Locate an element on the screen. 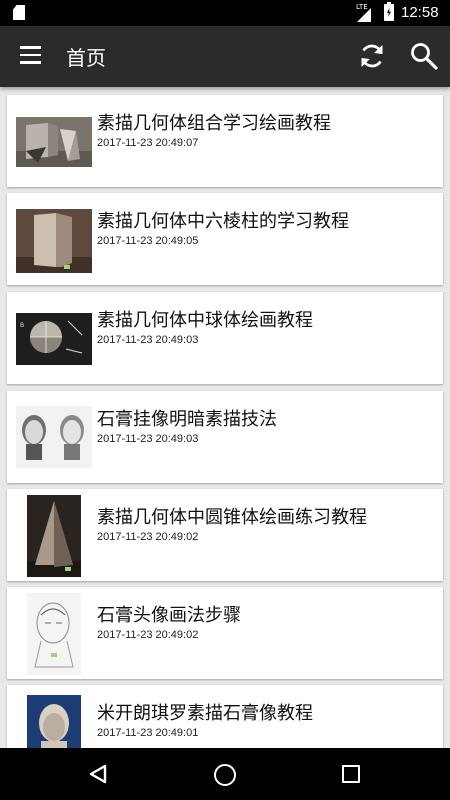 The height and width of the screenshot is (800, 450). status-bar: LTE 12:58 is located at coordinates (225, 13).